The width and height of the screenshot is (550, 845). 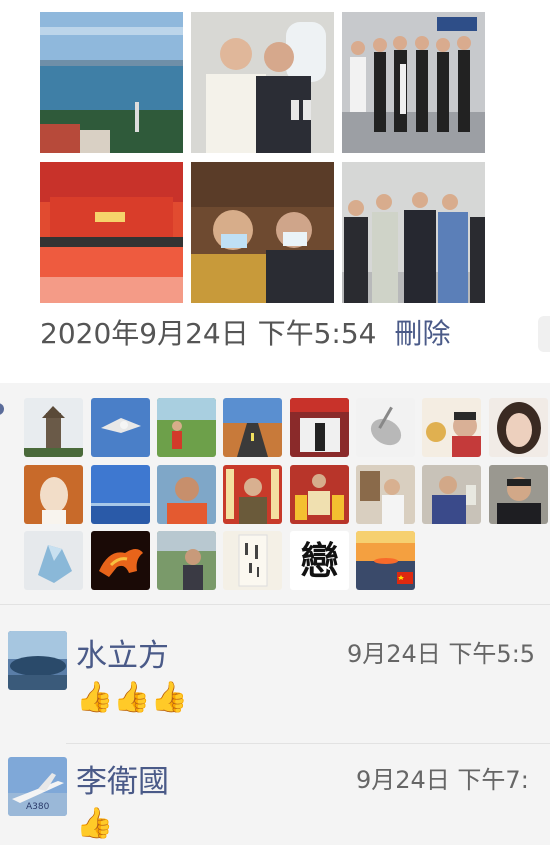 What do you see at coordinates (262, 82) in the screenshot?
I see `photo-two-men-airplane` at bounding box center [262, 82].